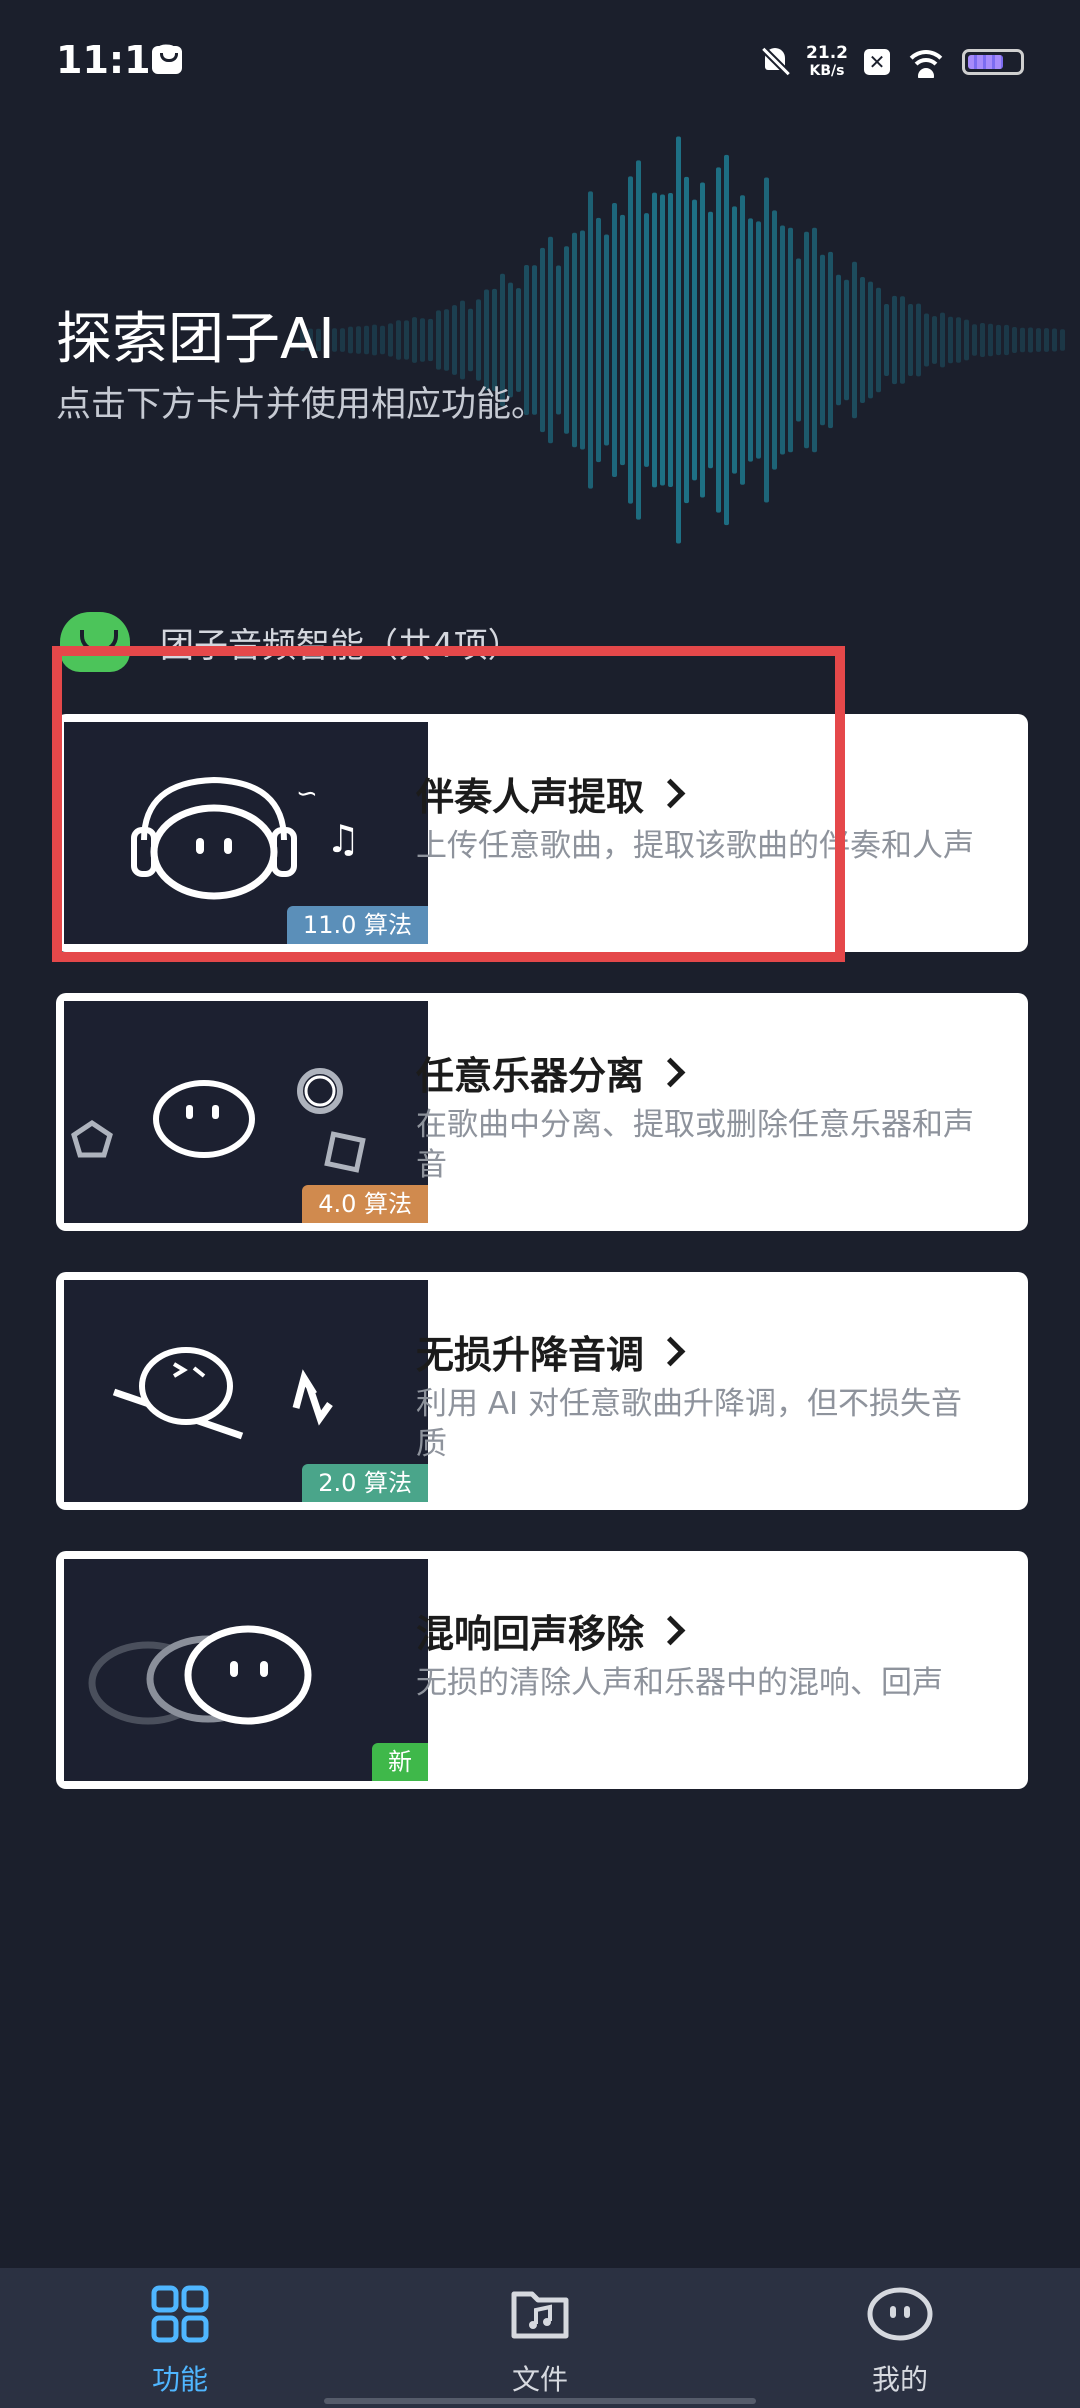 This screenshot has width=1080, height=2408. I want to click on tab-label: 文件, so click(539, 2379).